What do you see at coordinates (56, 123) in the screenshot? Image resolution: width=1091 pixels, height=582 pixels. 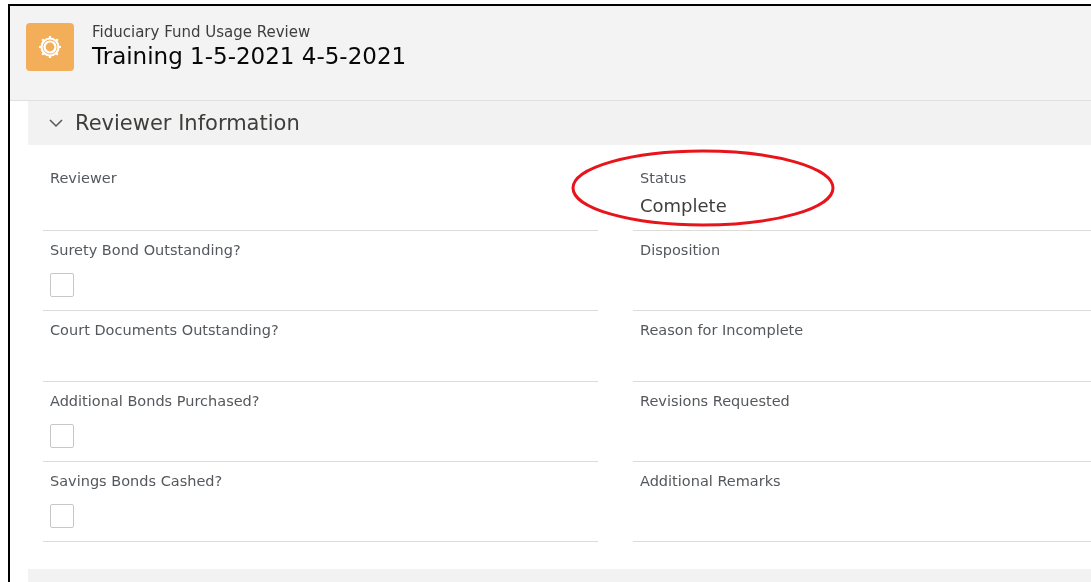 I see `chevron-icon` at bounding box center [56, 123].